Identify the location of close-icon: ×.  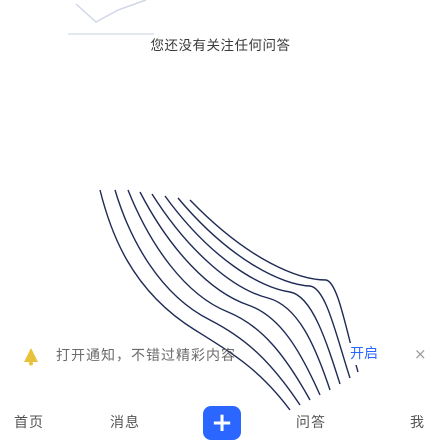
(420, 354).